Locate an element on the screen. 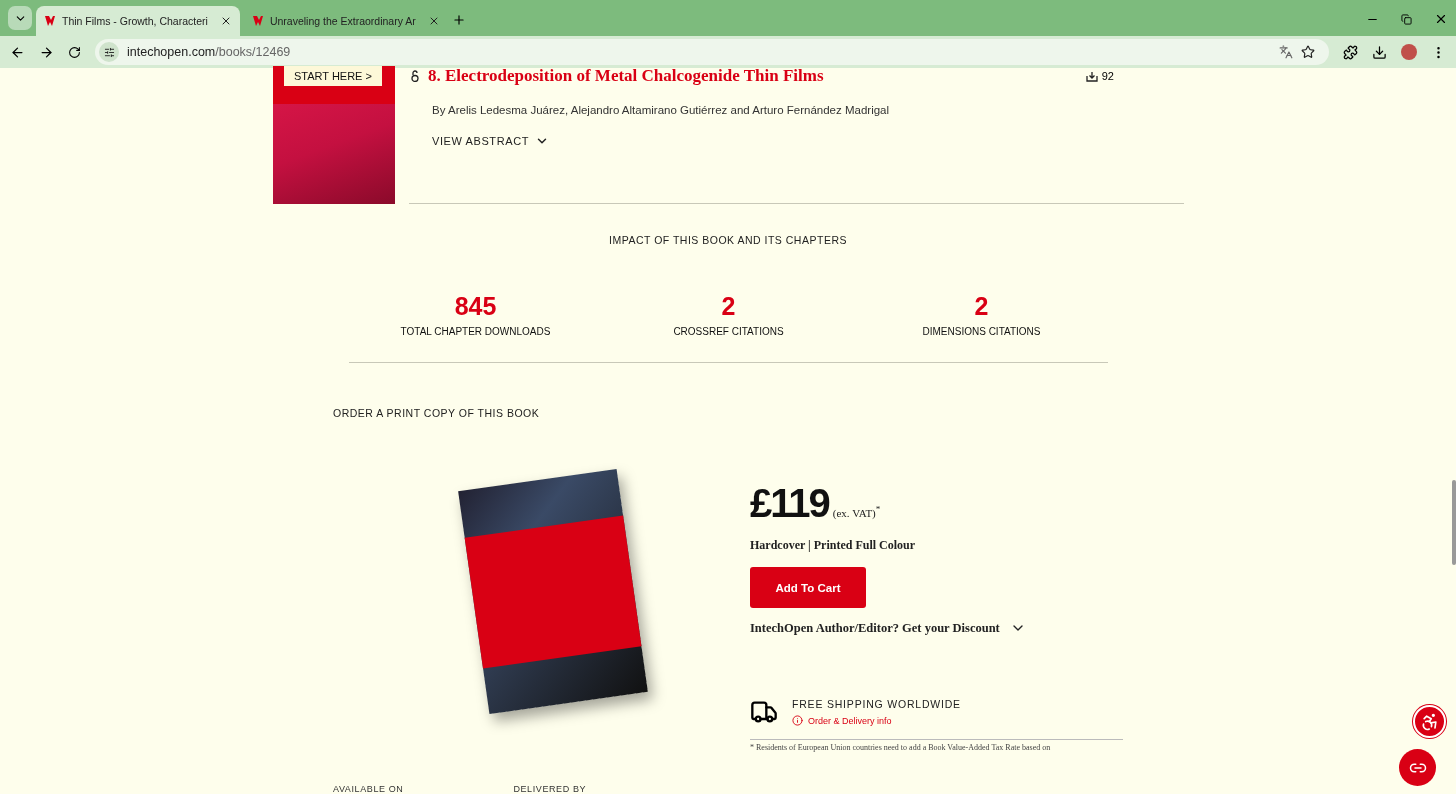 The height and width of the screenshot is (794, 1456). accessibility-icon is located at coordinates (1429, 721).